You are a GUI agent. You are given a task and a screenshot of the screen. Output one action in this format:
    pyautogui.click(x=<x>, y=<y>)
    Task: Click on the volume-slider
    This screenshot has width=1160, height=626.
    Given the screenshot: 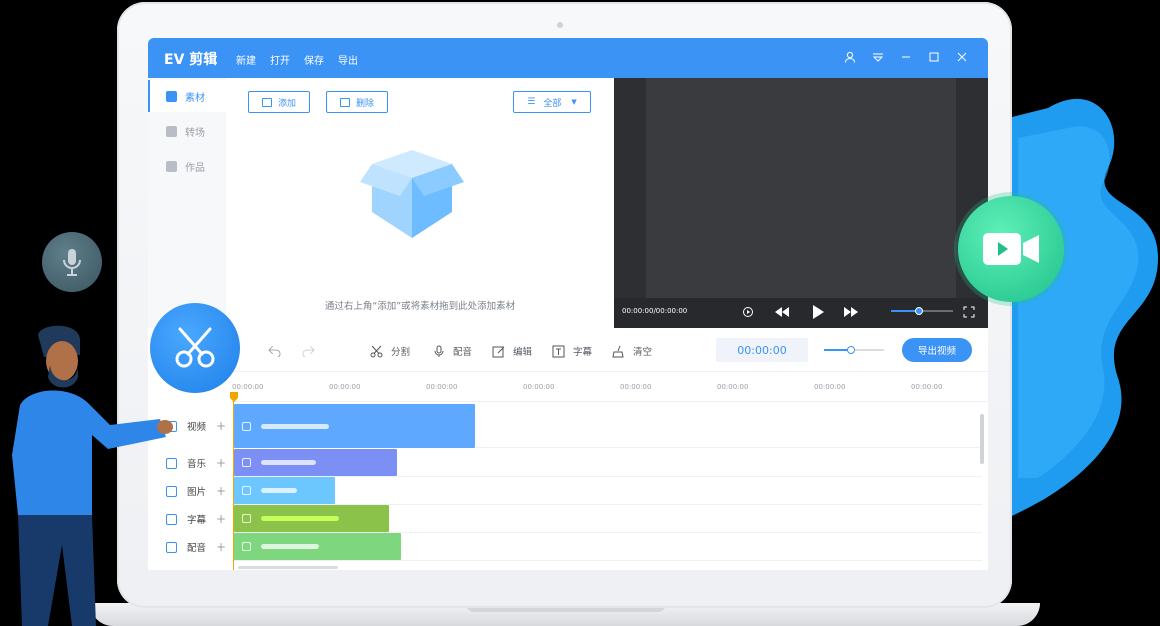 What is the action you would take?
    pyautogui.click(x=922, y=311)
    